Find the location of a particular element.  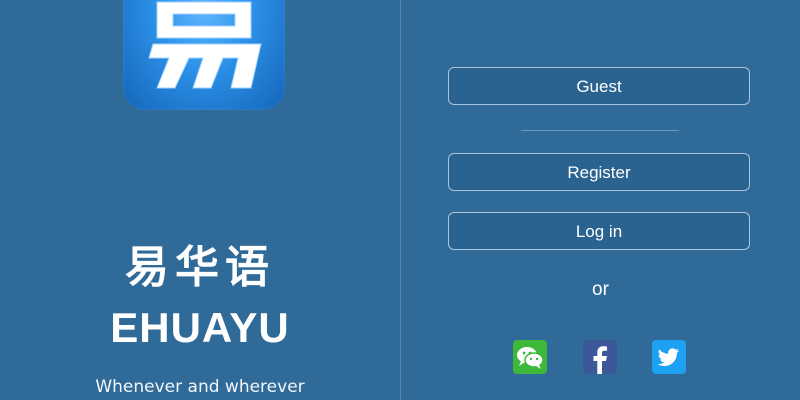

app-logo is located at coordinates (204, 55).